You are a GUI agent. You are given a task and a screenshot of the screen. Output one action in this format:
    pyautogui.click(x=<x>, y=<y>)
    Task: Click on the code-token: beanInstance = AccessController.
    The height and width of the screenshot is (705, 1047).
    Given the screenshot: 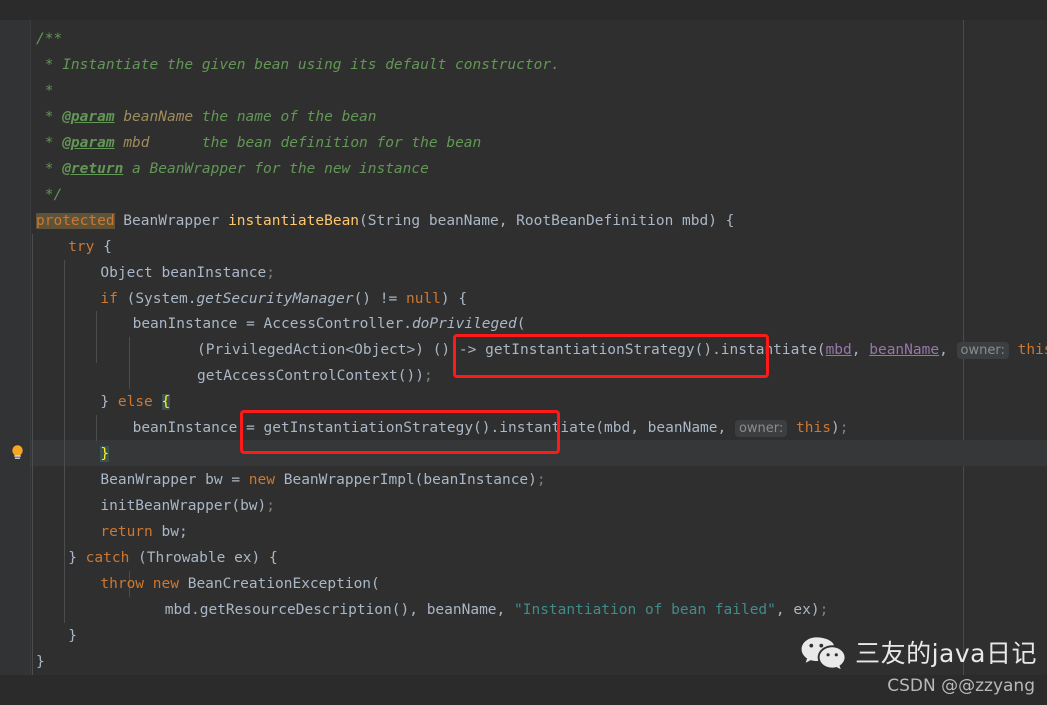 What is the action you would take?
    pyautogui.click(x=272, y=324)
    